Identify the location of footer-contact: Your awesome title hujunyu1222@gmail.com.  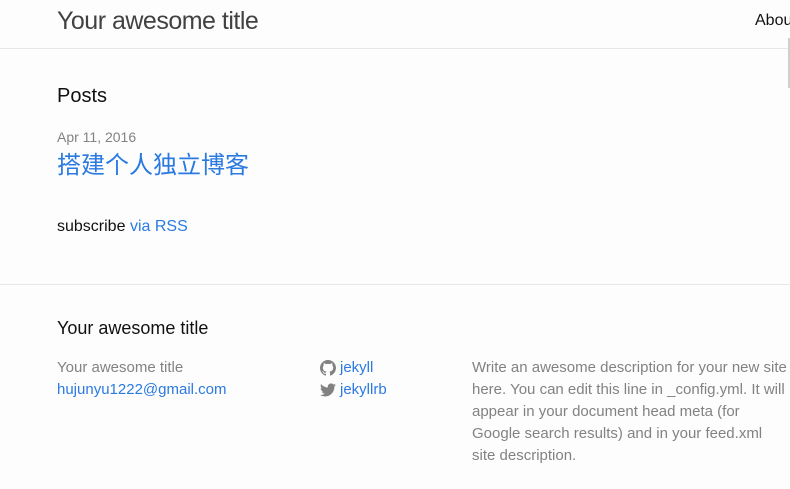
(142, 379).